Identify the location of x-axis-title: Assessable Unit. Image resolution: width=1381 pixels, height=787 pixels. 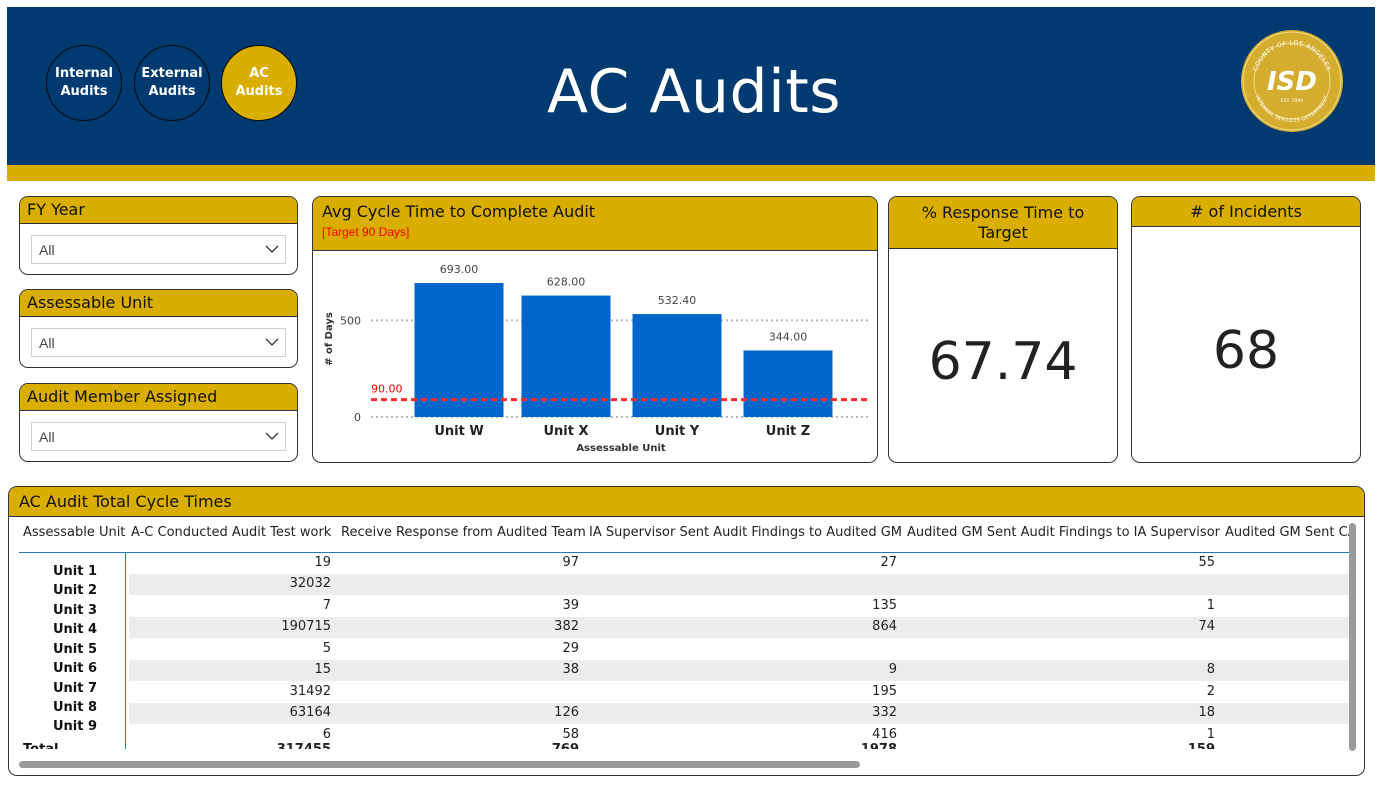
(621, 448).